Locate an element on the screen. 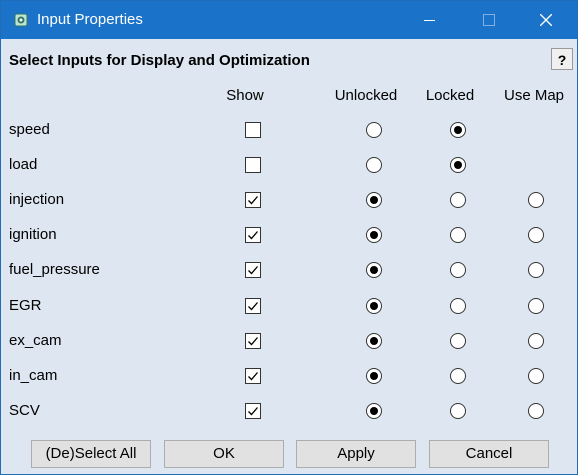 The image size is (578, 475). minimize-icon is located at coordinates (429, 20).